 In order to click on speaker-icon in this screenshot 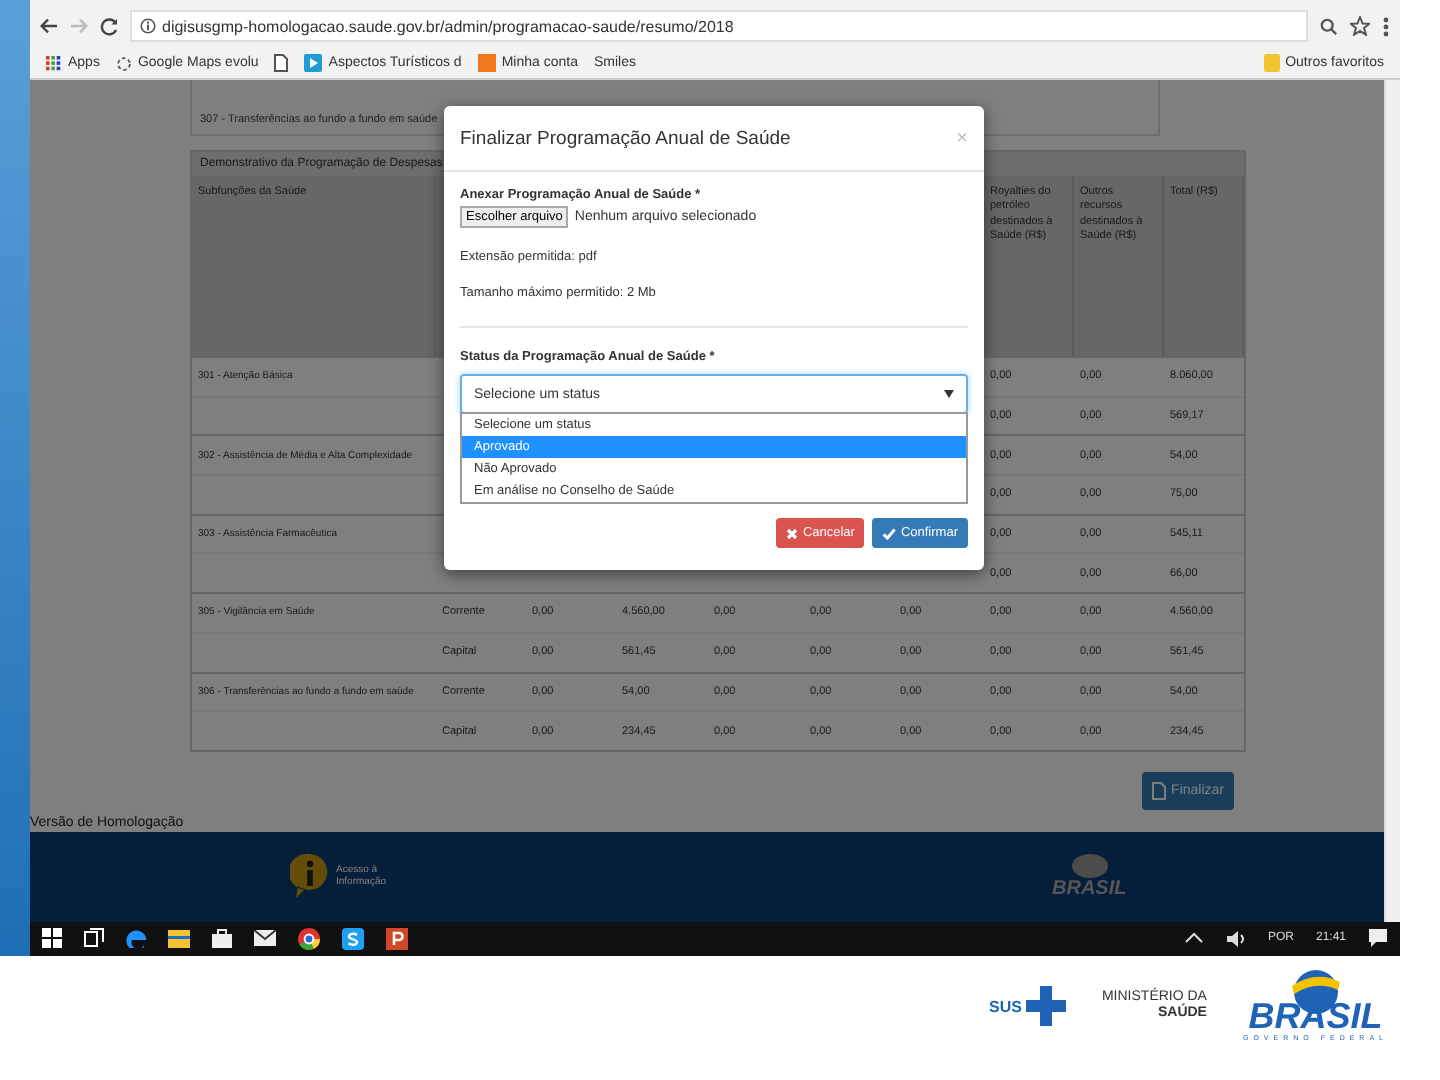, I will do `click(1235, 938)`.